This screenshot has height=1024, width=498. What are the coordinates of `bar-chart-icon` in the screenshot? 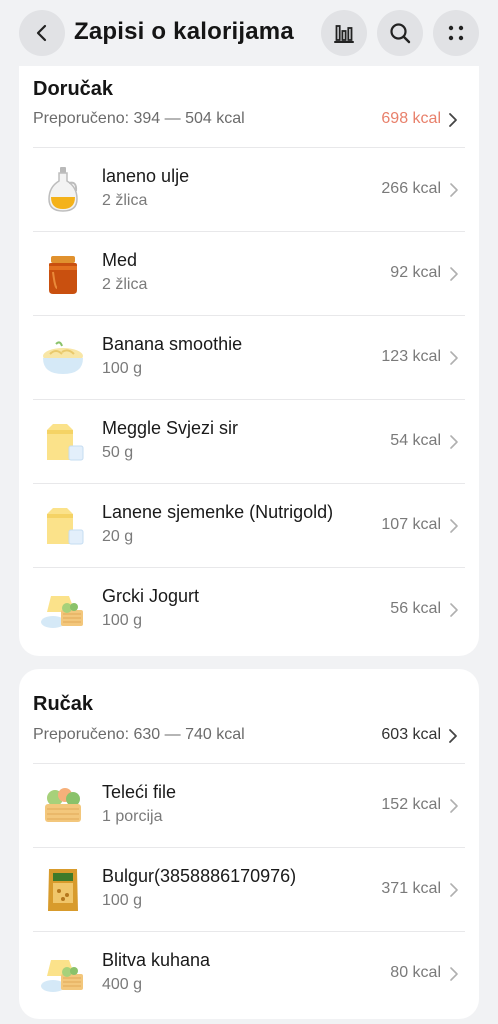 It's located at (344, 34).